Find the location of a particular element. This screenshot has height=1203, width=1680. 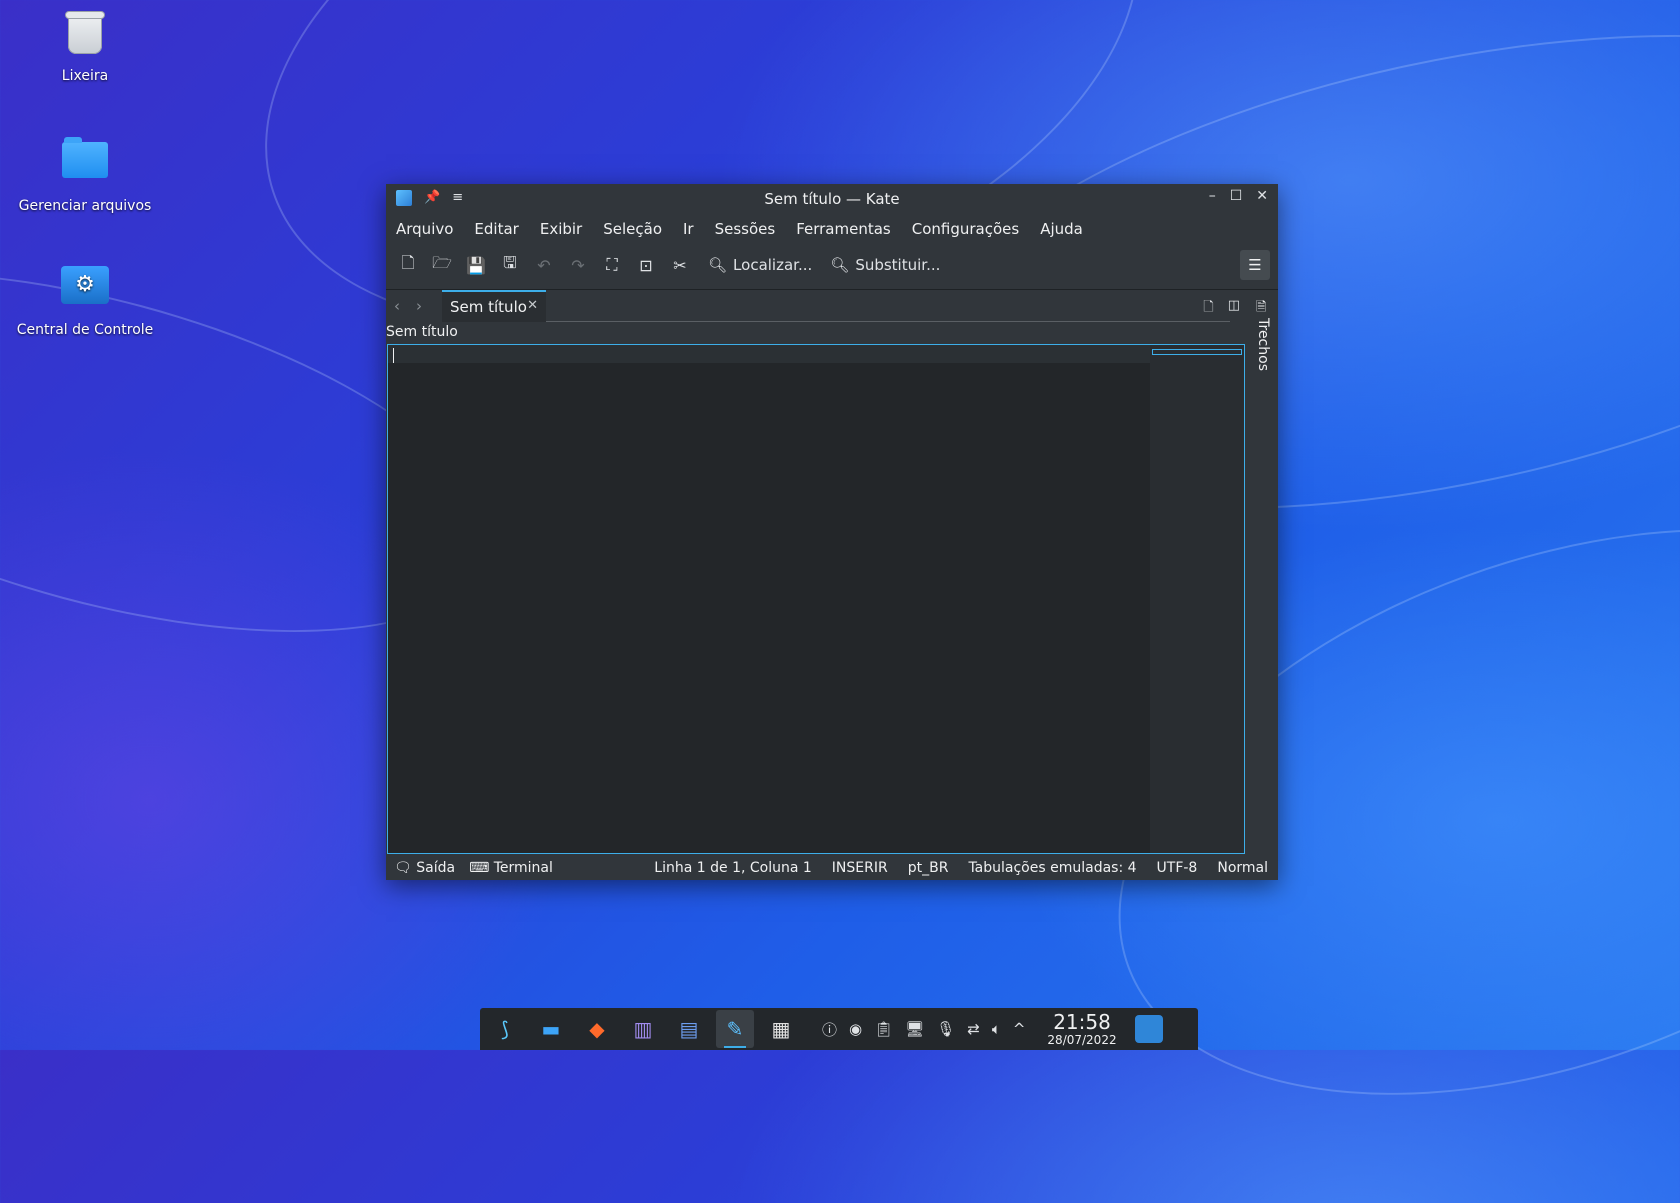

zoom-in-icon: ⛶ is located at coordinates (612, 265).